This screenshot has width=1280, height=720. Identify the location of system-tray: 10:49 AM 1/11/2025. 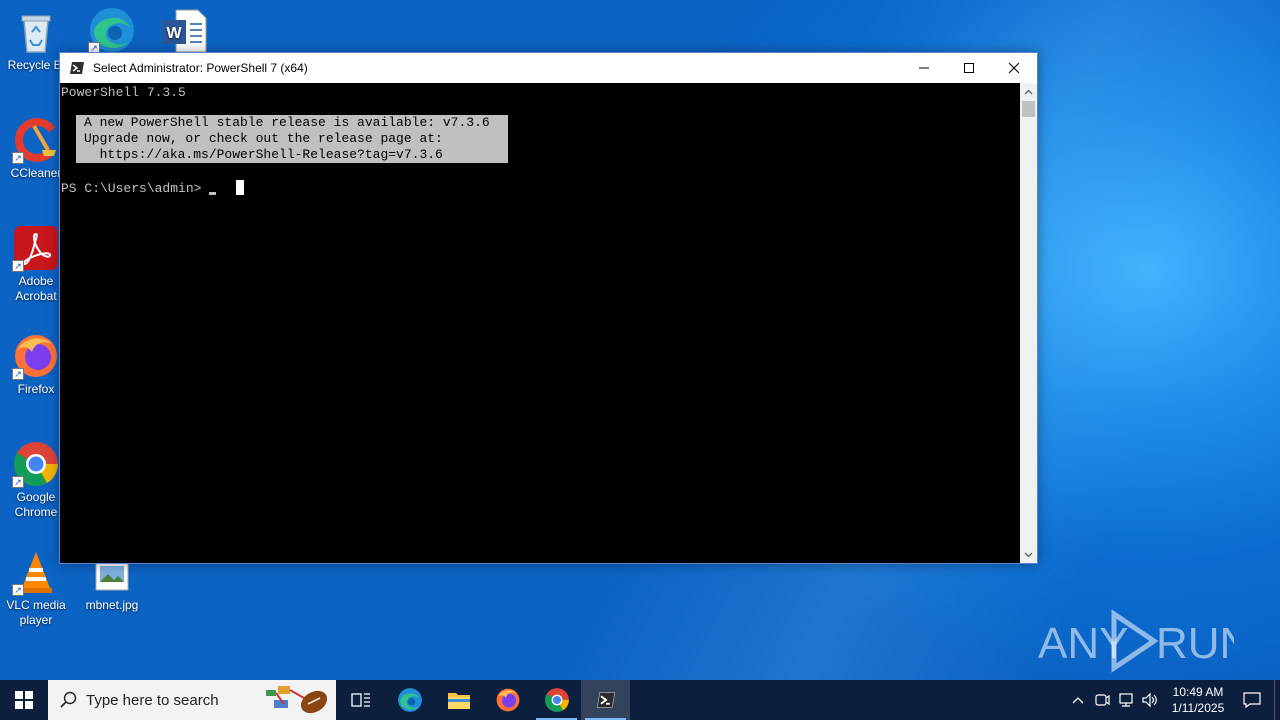
(1173, 700).